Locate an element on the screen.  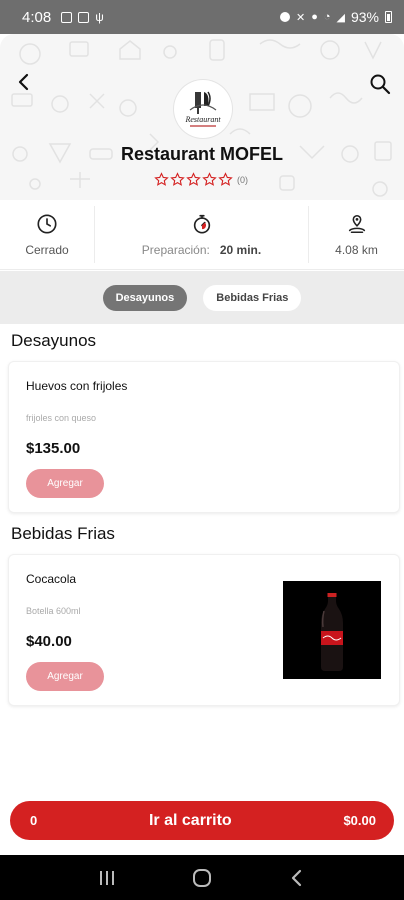
cart-label: Ir al carrito is located at coordinates (190, 820).